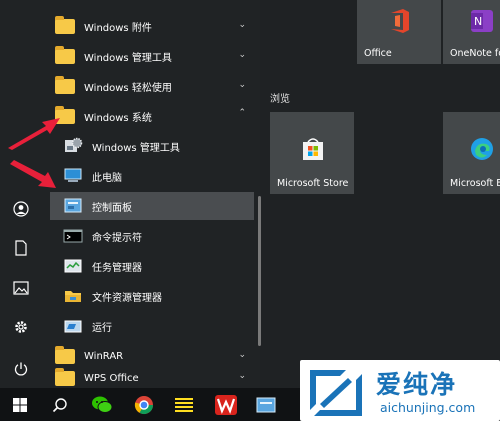  Describe the element at coordinates (144, 404) in the screenshot. I see `chrome-icon` at that location.